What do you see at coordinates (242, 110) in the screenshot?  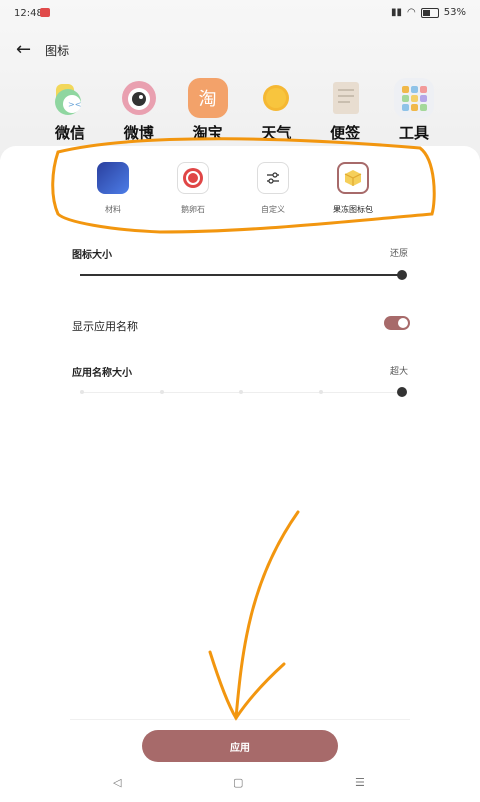 I see `preview-app-row: >< 微信 微博 淘 淘宝 天气 便签 工具` at bounding box center [242, 110].